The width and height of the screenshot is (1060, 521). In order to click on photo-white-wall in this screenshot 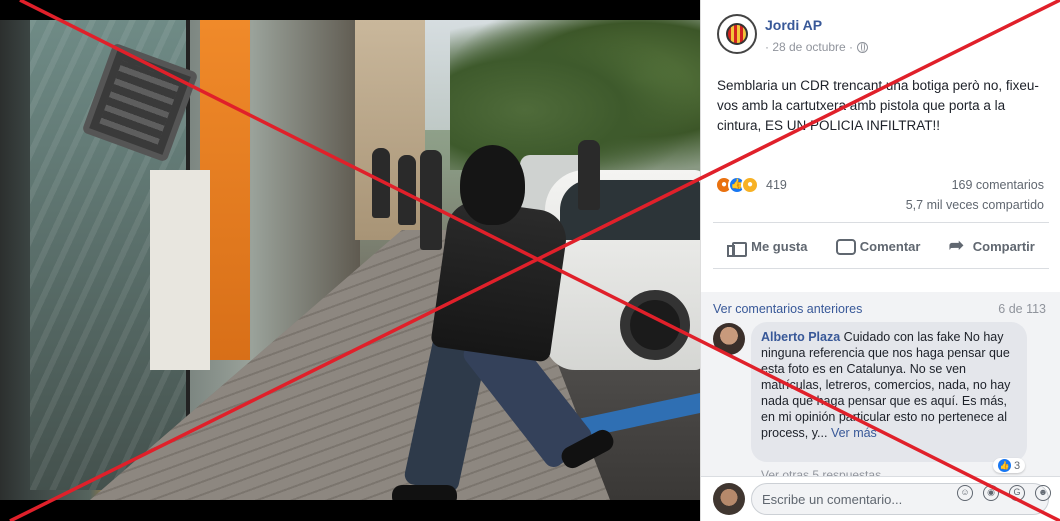, I will do `click(180, 270)`.